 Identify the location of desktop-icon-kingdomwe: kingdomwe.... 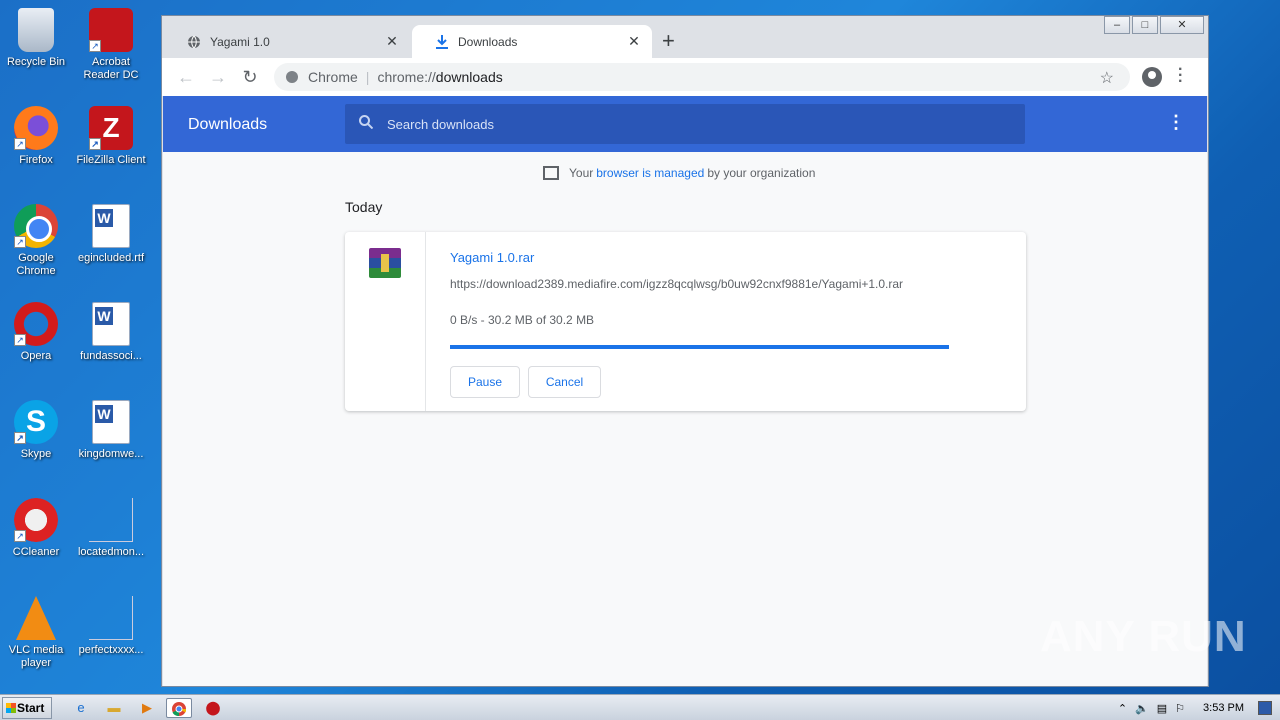
(111, 430).